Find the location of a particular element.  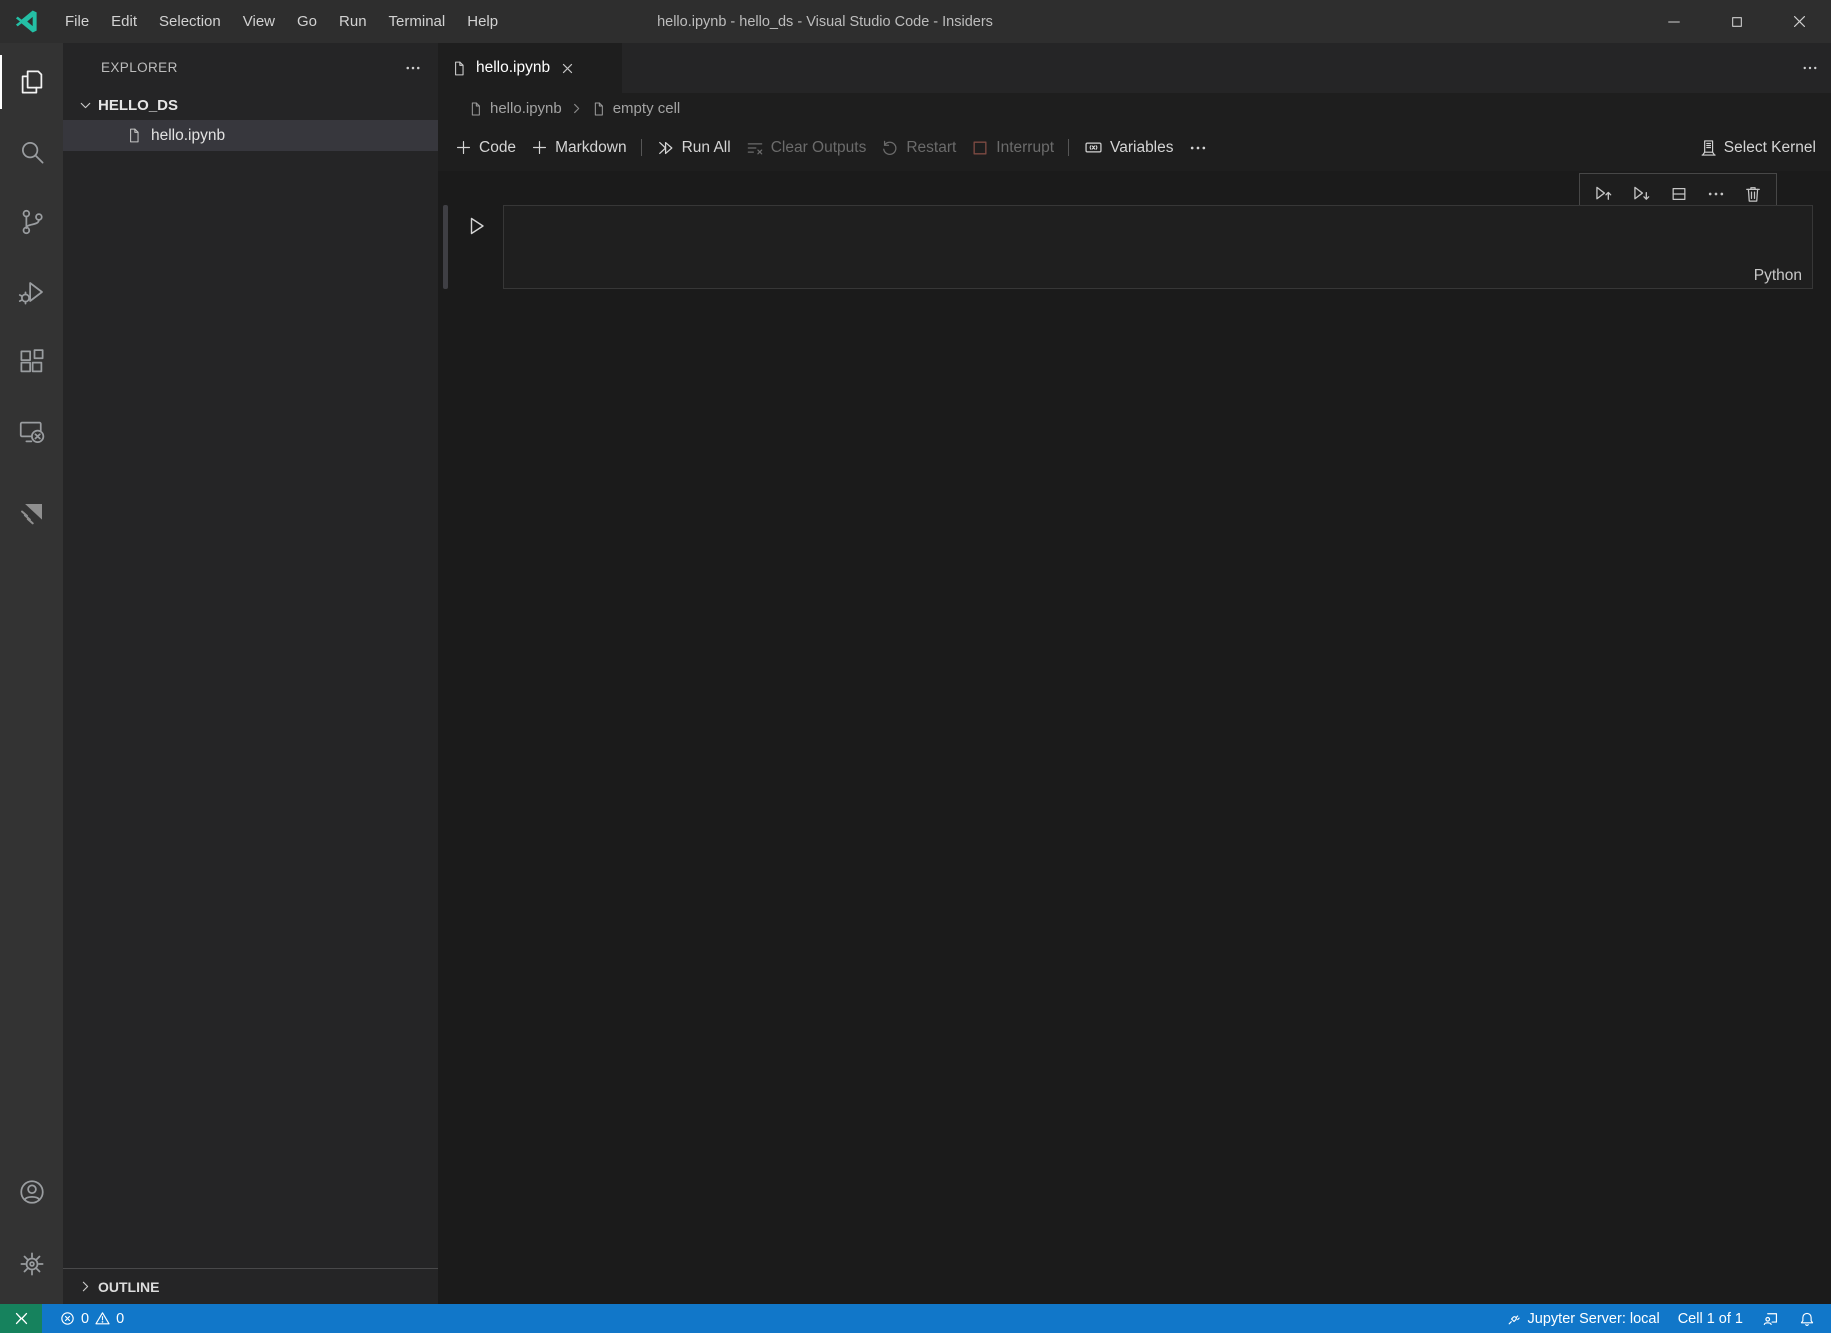

menu-terminal: Terminal is located at coordinates (417, 21).